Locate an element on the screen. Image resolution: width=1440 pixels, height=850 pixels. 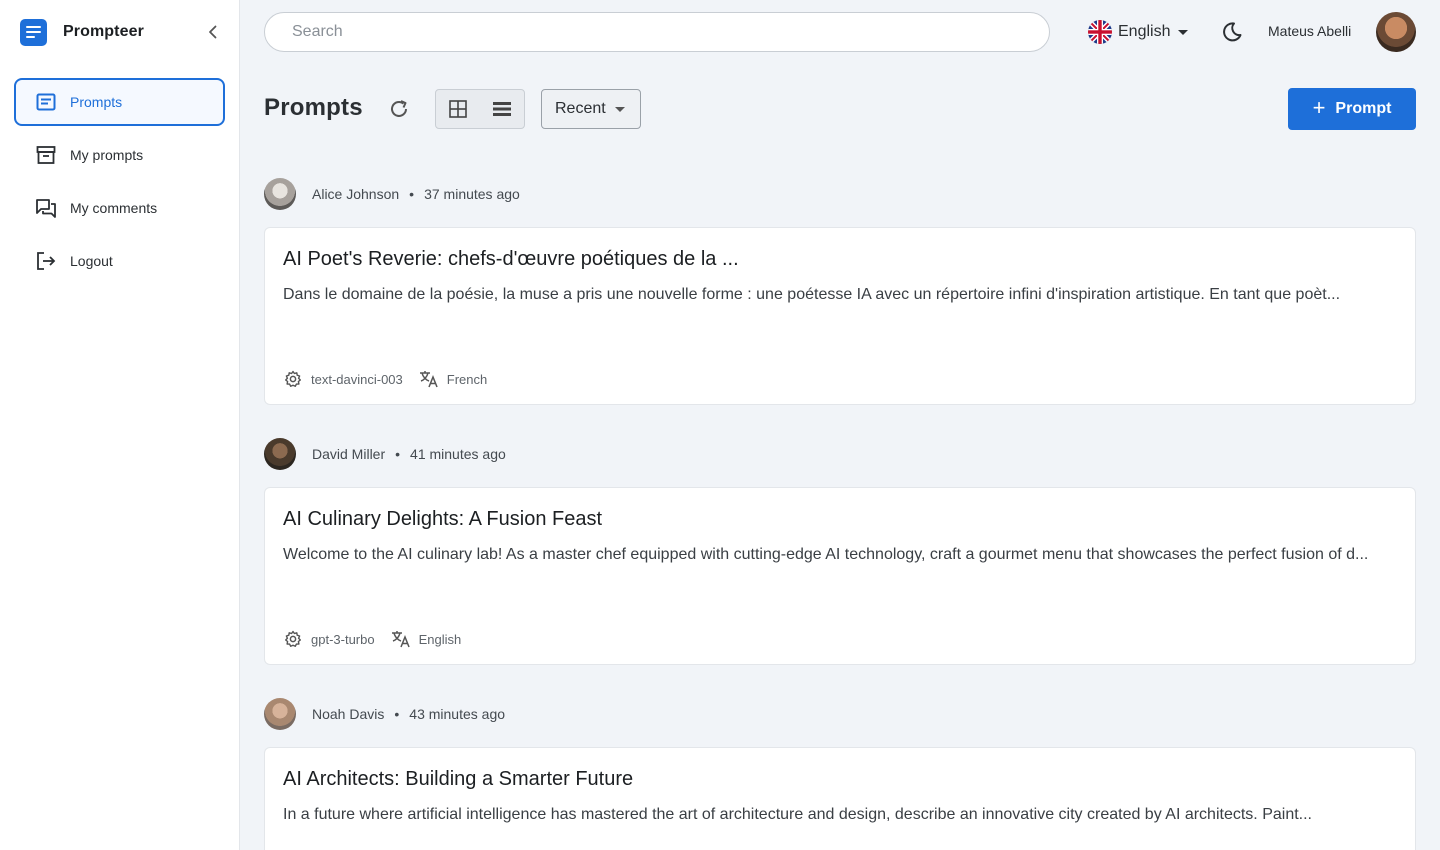
language-selector: English is located at coordinates (1138, 32).